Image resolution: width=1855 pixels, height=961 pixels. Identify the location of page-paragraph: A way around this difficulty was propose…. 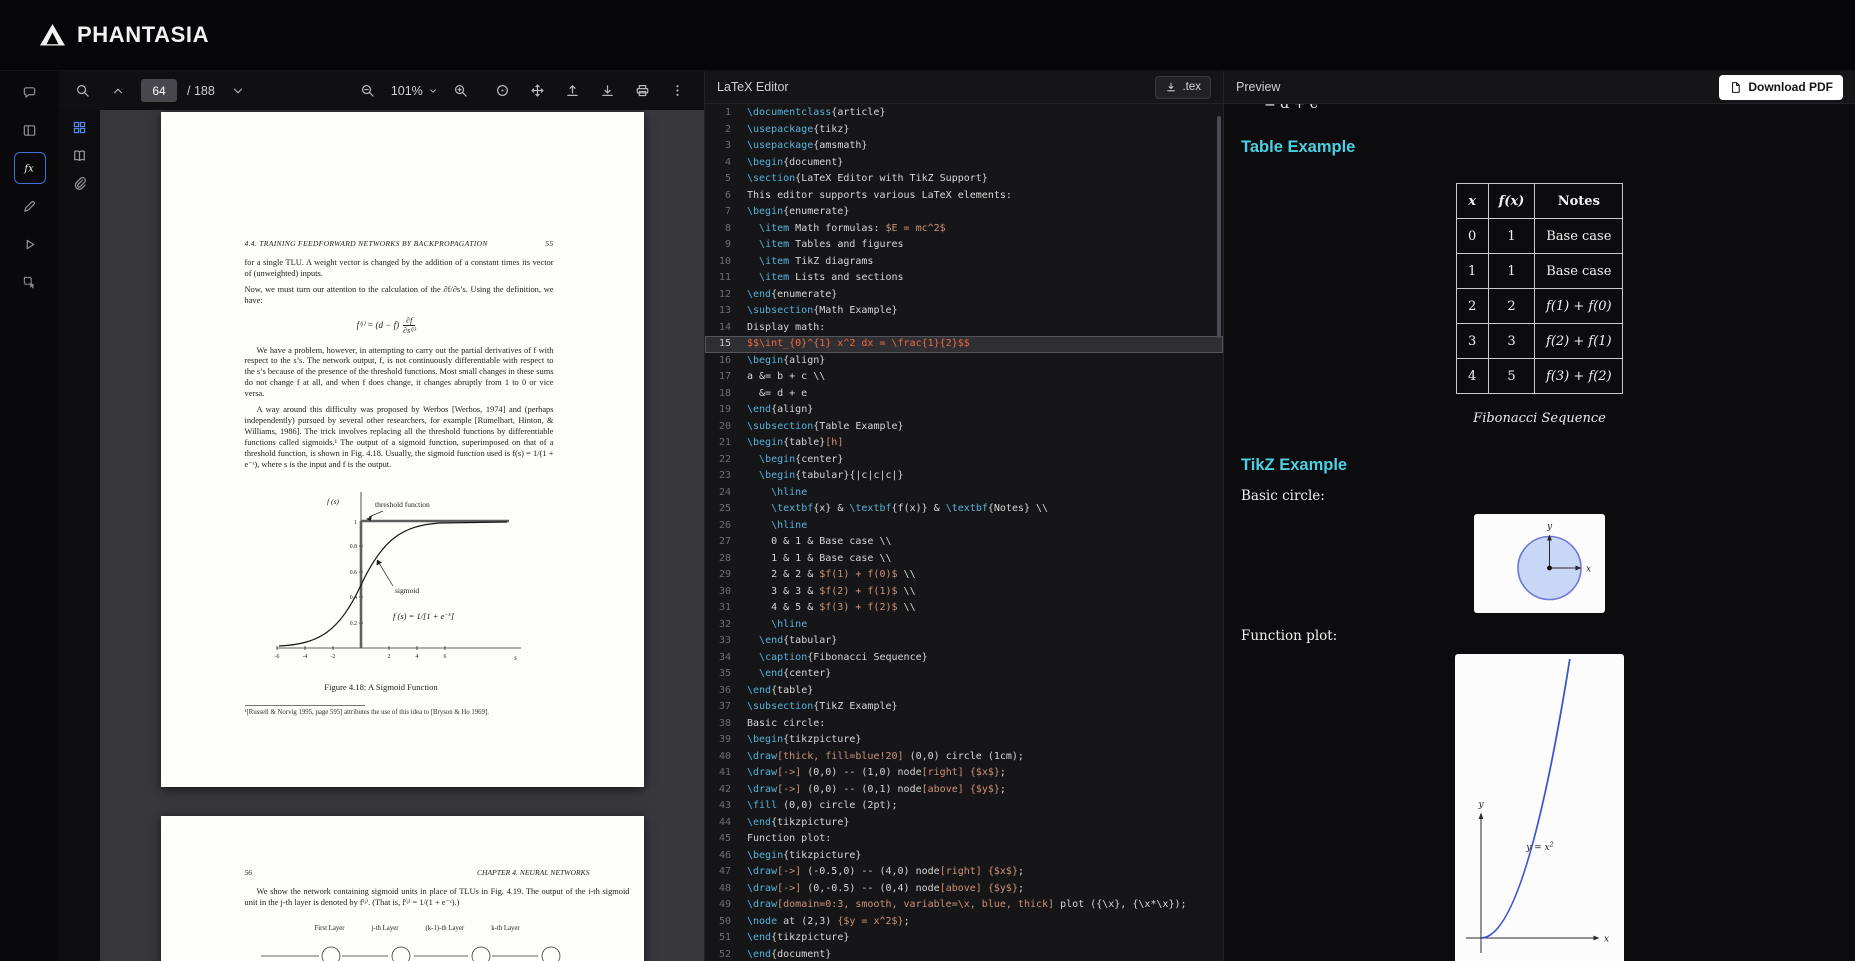
(399, 437).